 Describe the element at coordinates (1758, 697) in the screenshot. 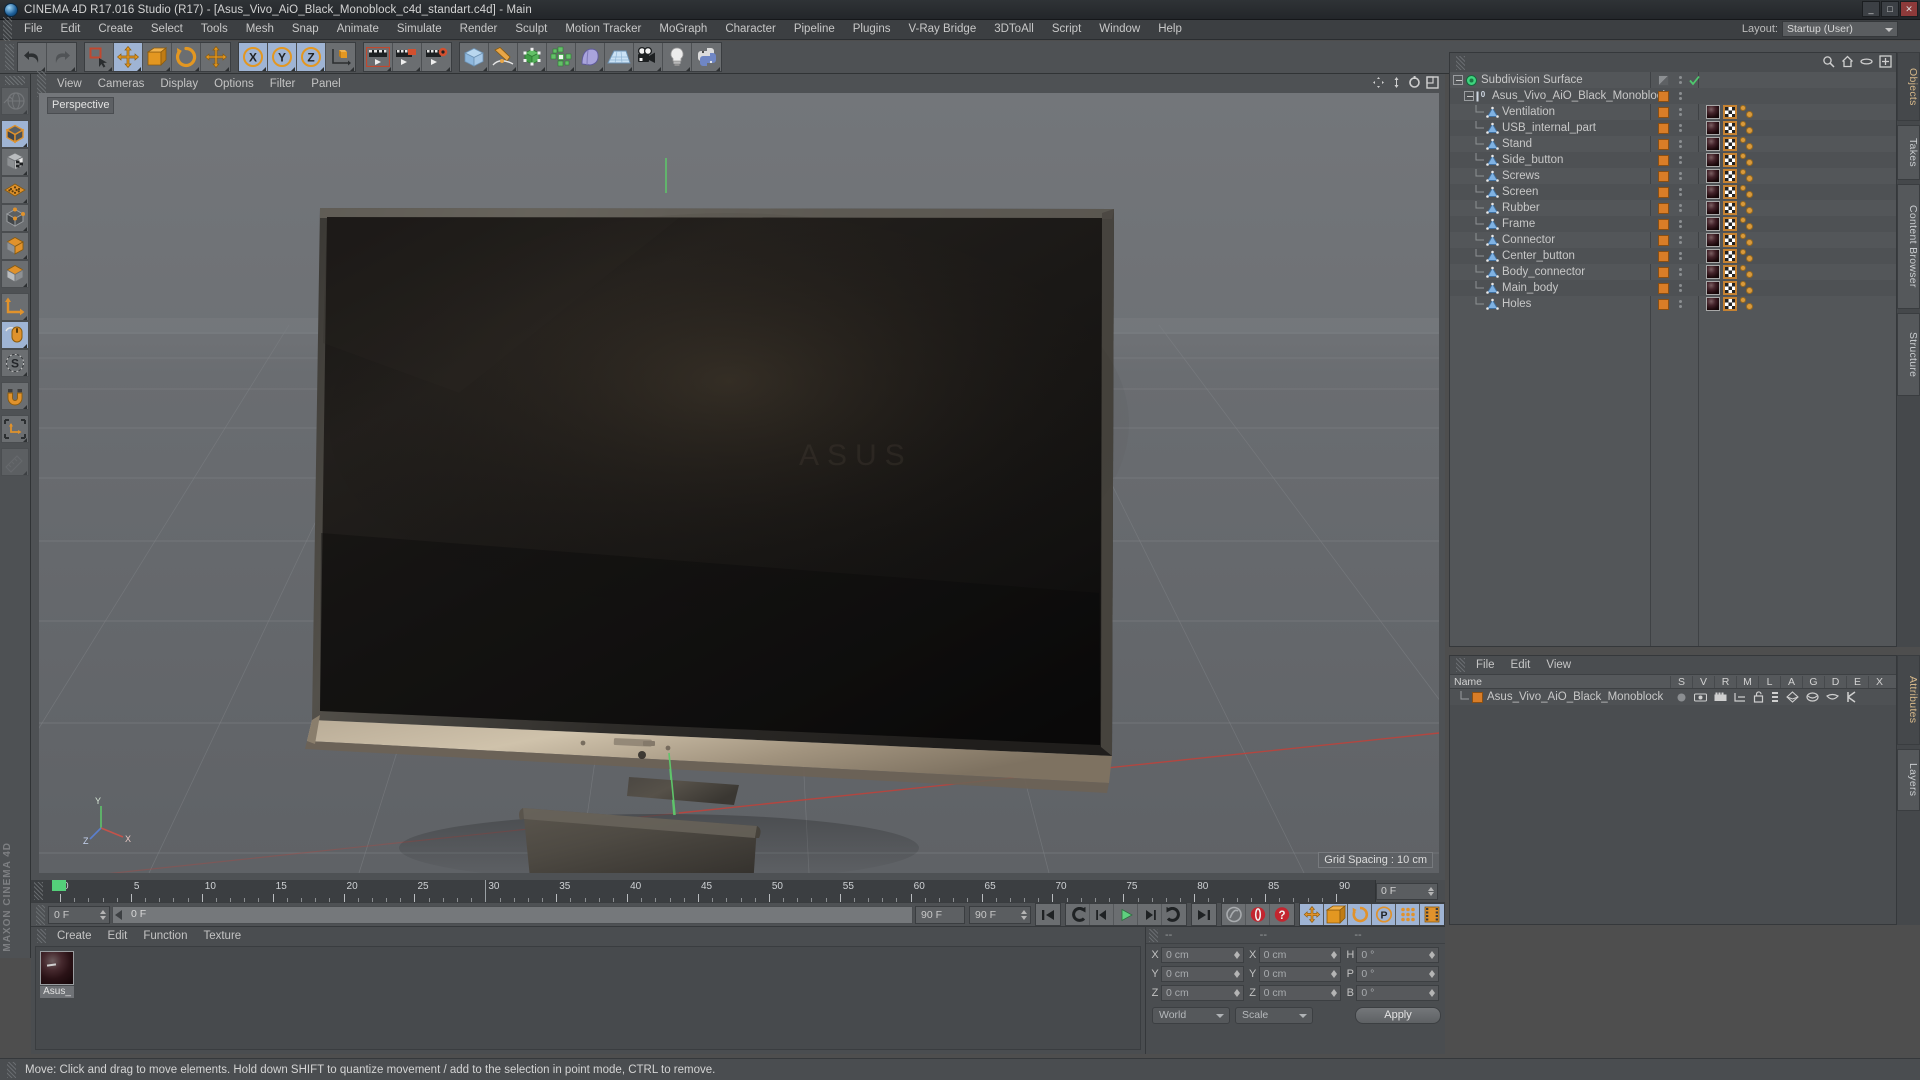

I see `lock-toggle-icon` at that location.